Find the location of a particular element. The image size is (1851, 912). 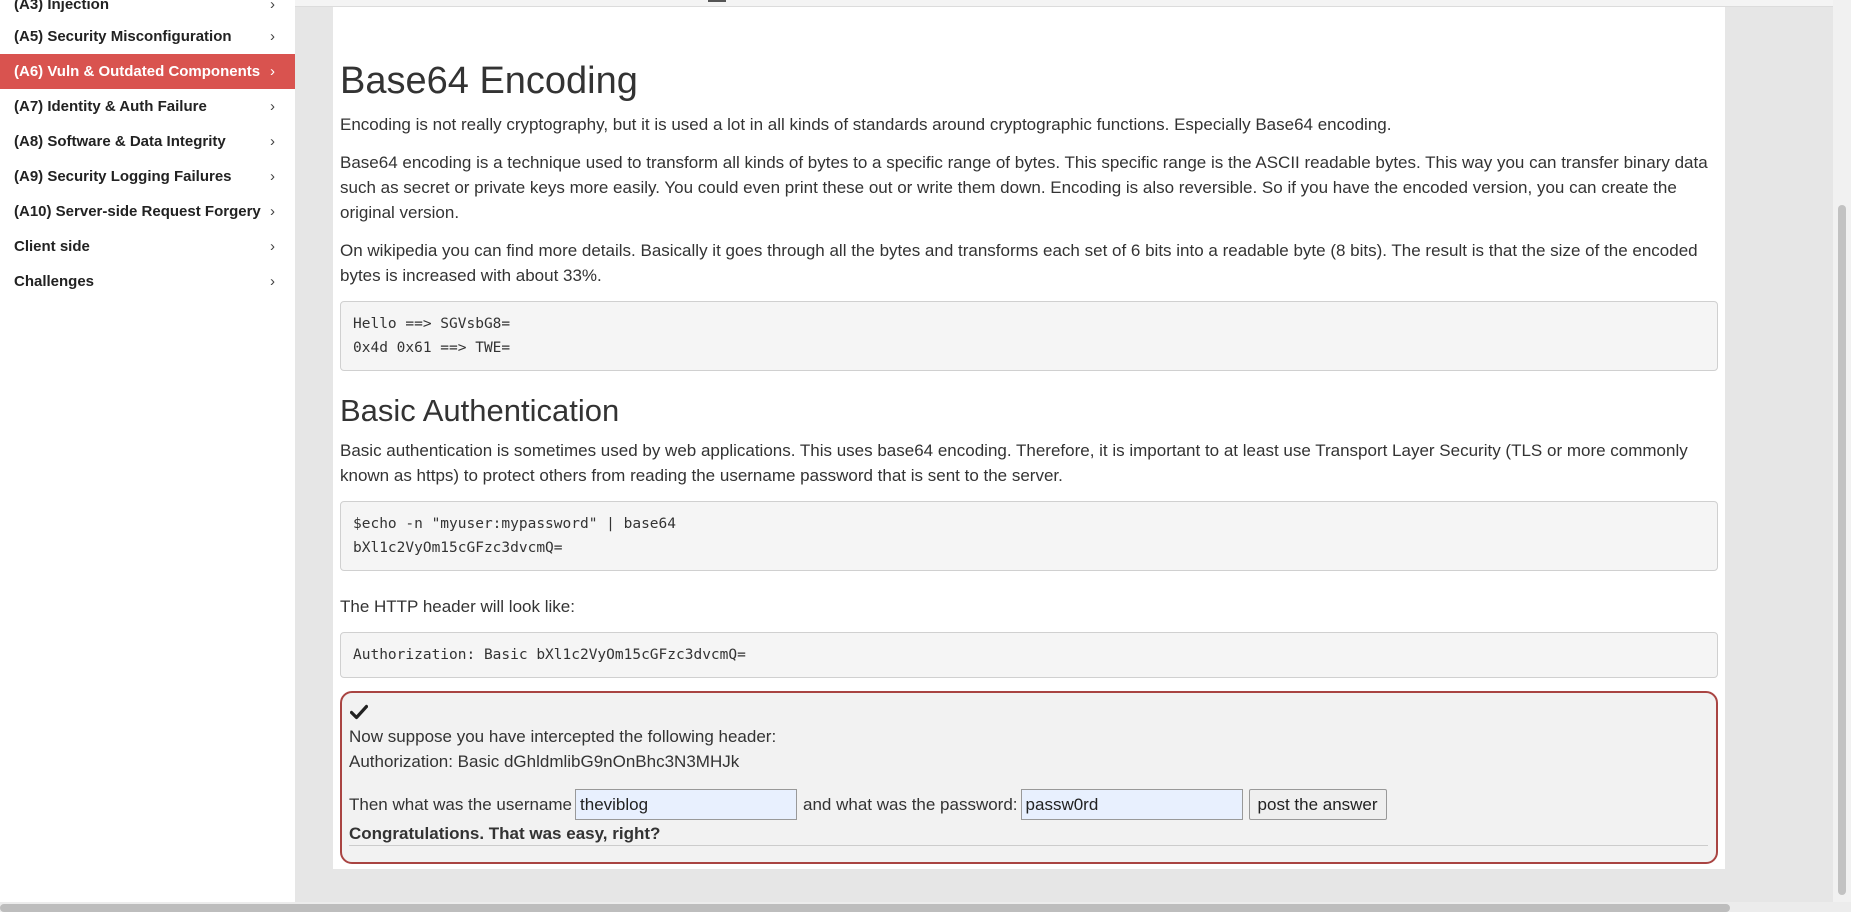

sidebar-item-label: (A3) Injection is located at coordinates (62, 6).